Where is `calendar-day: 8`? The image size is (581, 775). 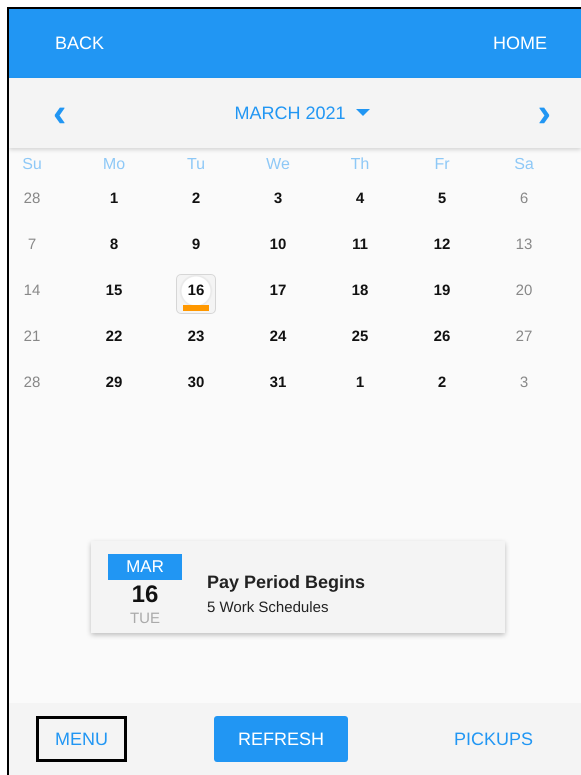
calendar-day: 8 is located at coordinates (114, 248).